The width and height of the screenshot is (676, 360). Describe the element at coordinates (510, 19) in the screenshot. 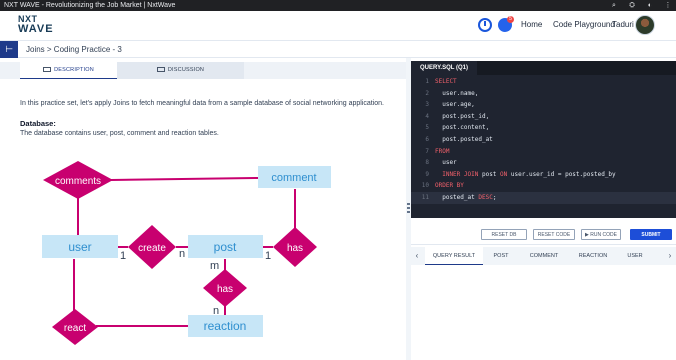

I see `notification-badge: 5` at that location.